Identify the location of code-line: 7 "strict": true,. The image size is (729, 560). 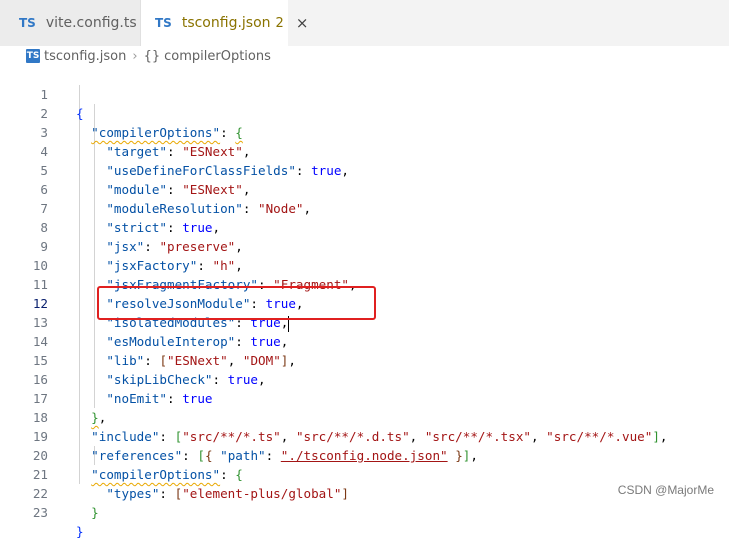
(364, 207).